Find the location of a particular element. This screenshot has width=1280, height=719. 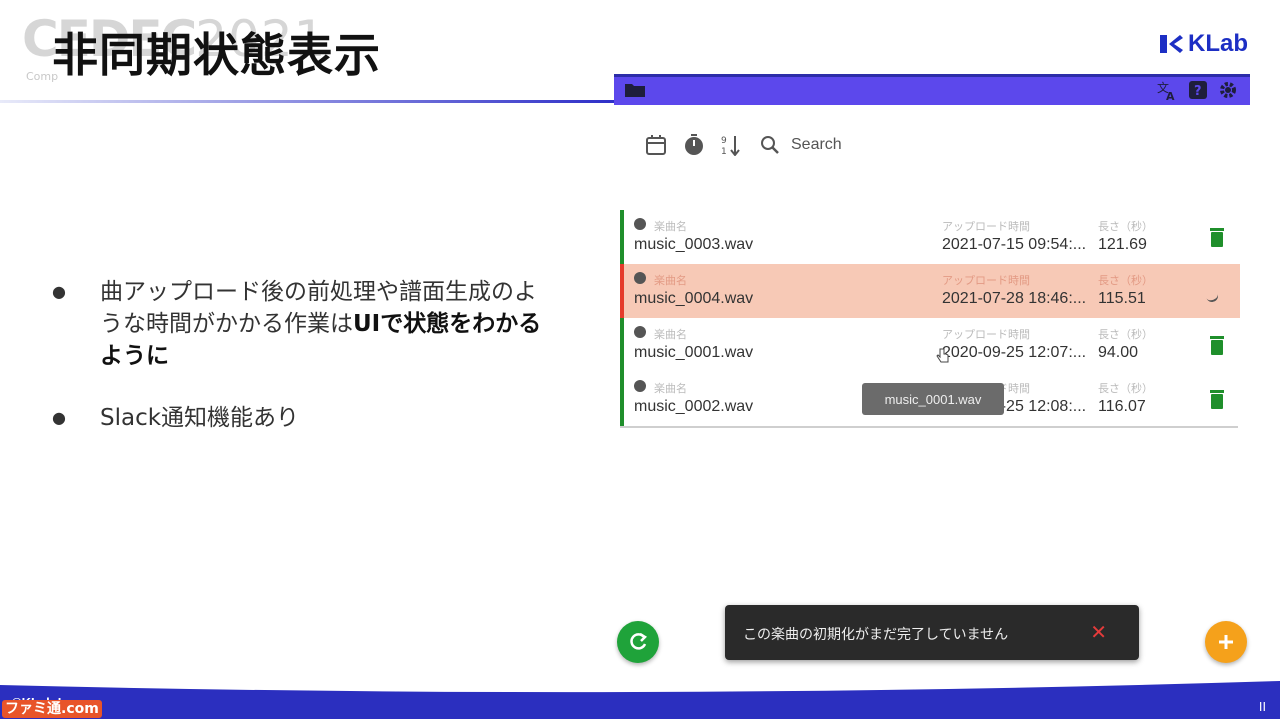

plus-icon is located at coordinates (1226, 642).